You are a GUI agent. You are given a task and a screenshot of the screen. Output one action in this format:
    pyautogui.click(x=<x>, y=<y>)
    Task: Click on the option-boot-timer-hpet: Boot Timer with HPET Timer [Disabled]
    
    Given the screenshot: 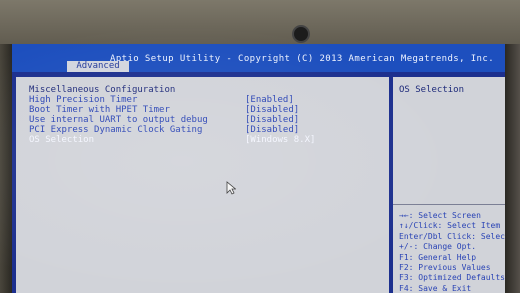 What is the action you would take?
    pyautogui.click(x=174, y=110)
    